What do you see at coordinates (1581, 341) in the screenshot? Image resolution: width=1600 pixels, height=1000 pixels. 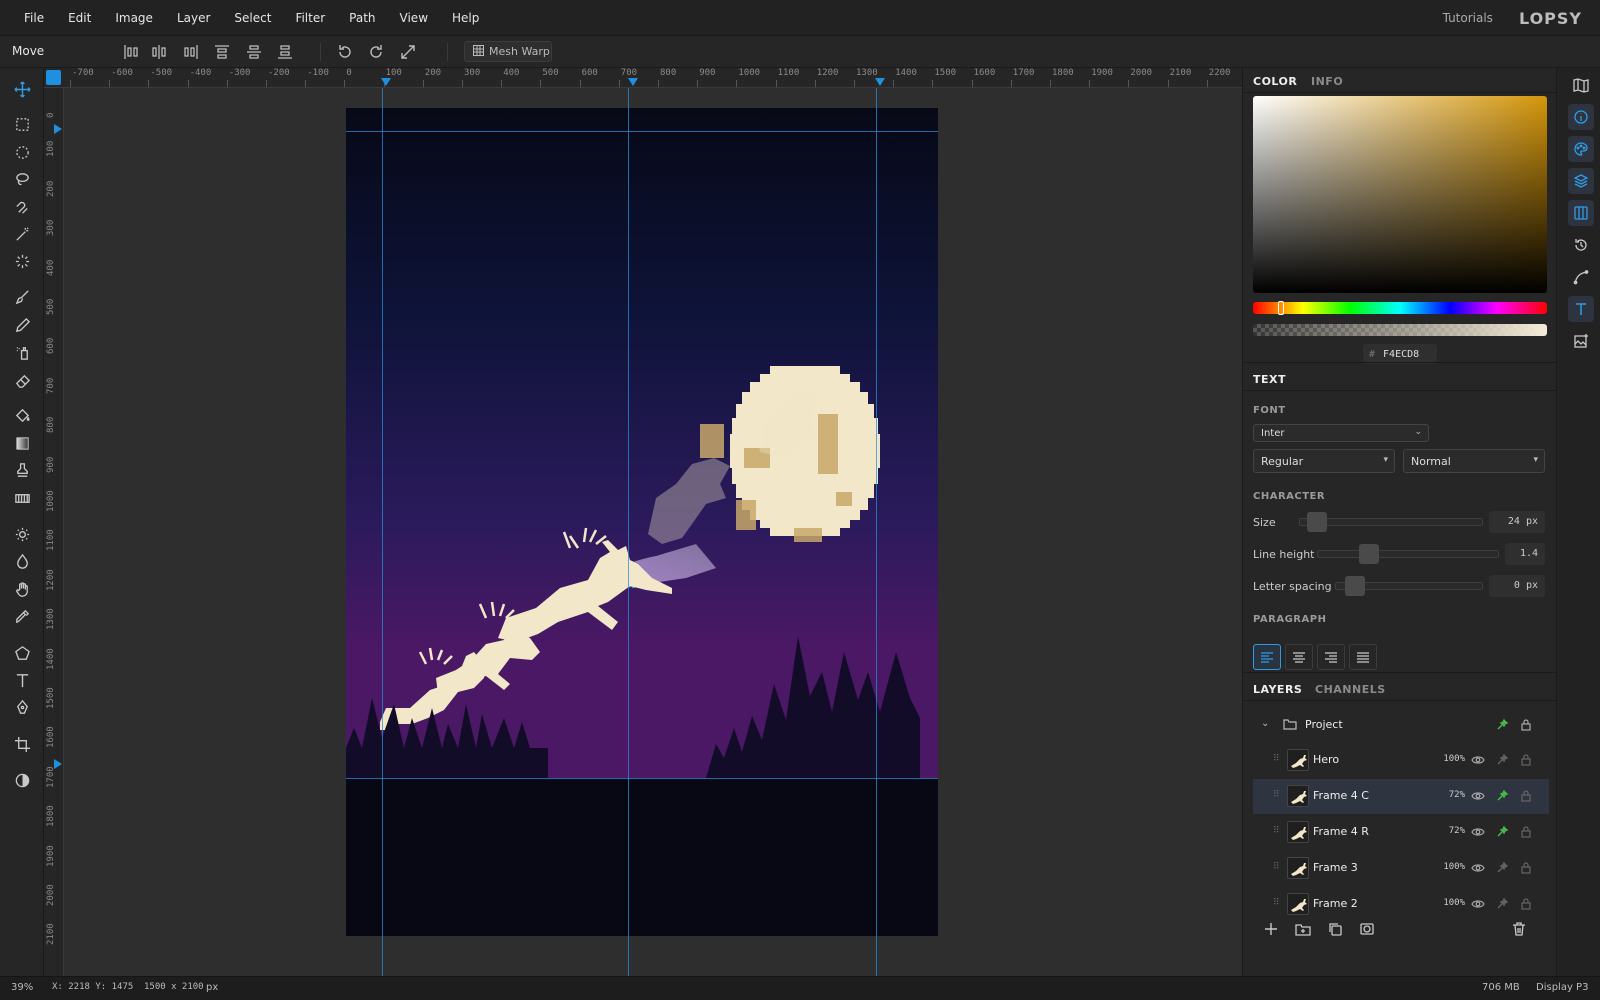 I see `image-add-icon` at bounding box center [1581, 341].